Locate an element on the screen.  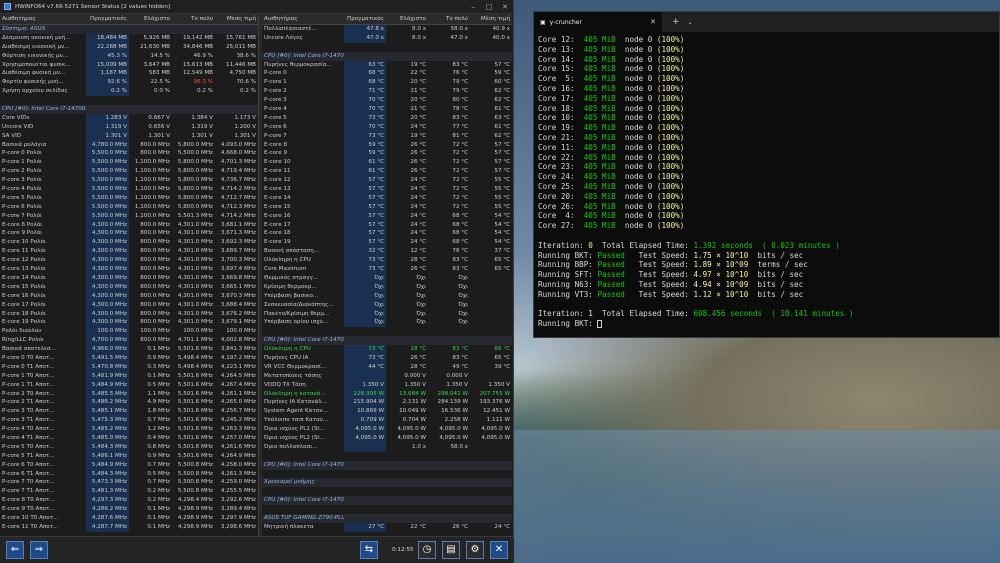
tab-close-icon: ✕ is located at coordinates (653, 22).